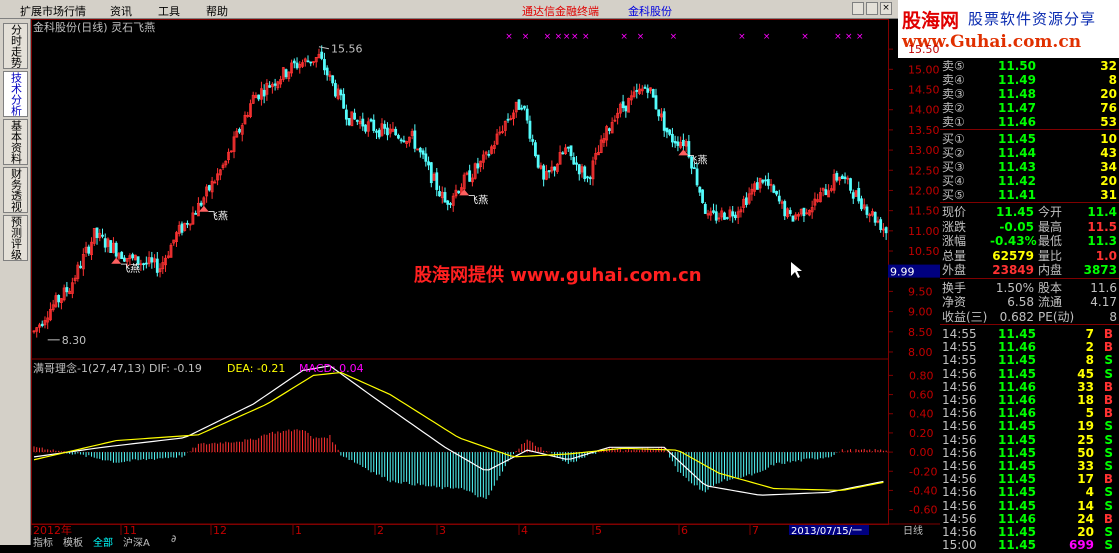 The image size is (1119, 553). Describe the element at coordinates (872, 8) in the screenshot. I see `restore-icon` at that location.